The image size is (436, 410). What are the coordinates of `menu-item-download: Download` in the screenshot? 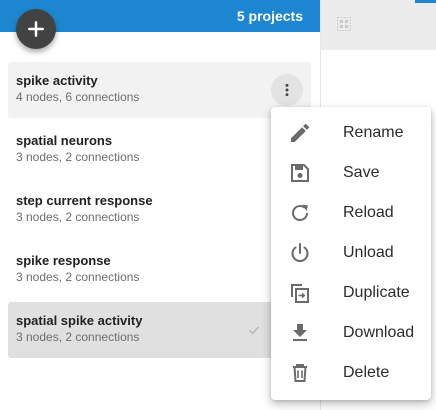 It's located at (351, 333).